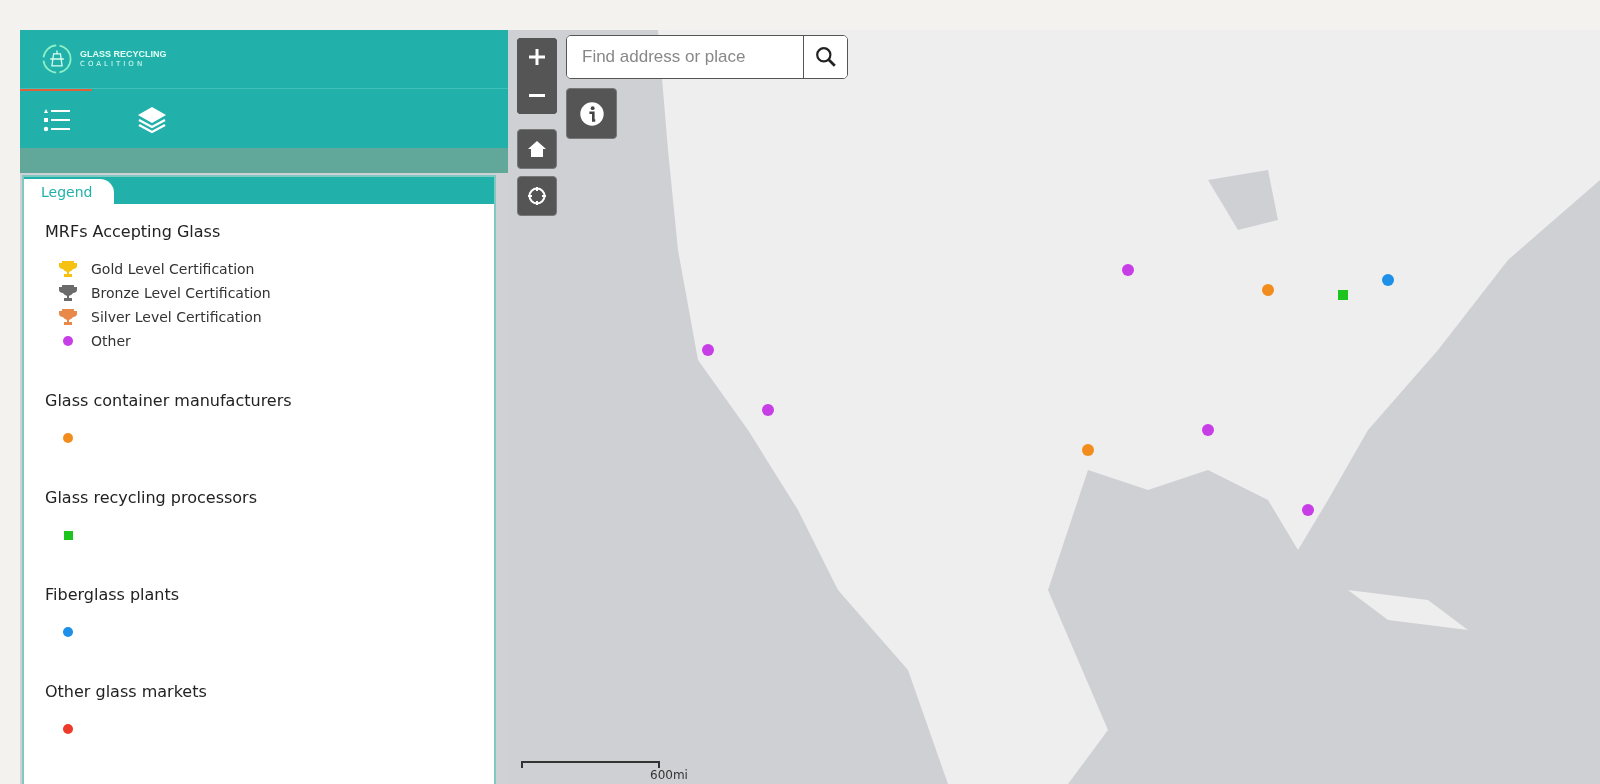 The width and height of the screenshot is (1600, 784). What do you see at coordinates (57, 59) in the screenshot?
I see `recycling-logo-icon` at bounding box center [57, 59].